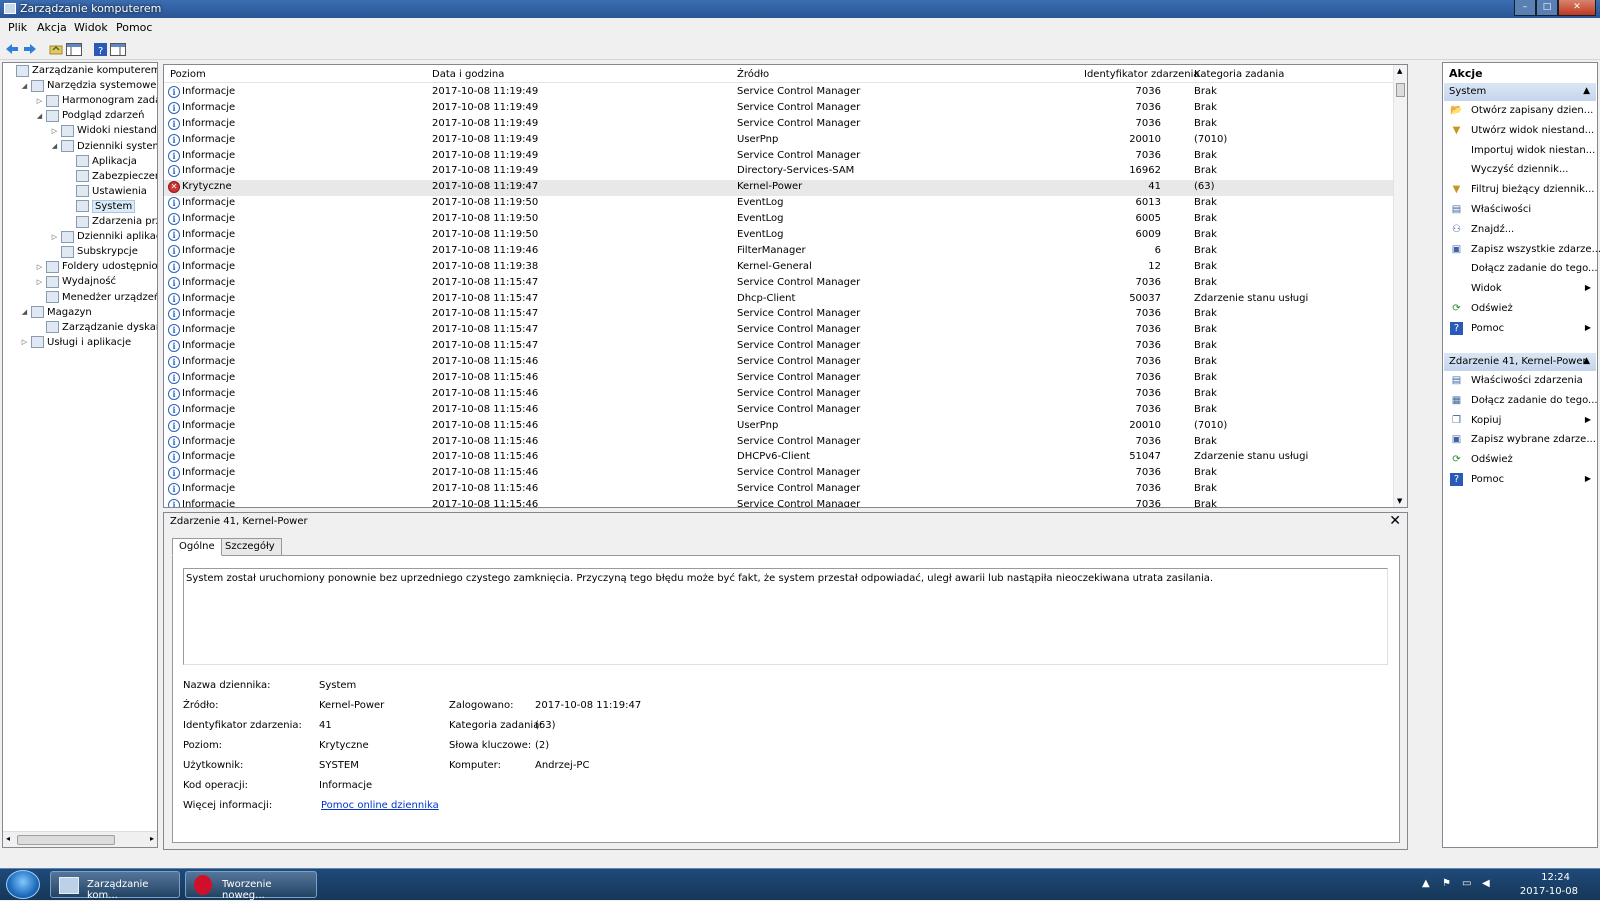 Image resolution: width=1600 pixels, height=901 pixels. What do you see at coordinates (753, 74) in the screenshot?
I see `col-header-source: Źródło` at bounding box center [753, 74].